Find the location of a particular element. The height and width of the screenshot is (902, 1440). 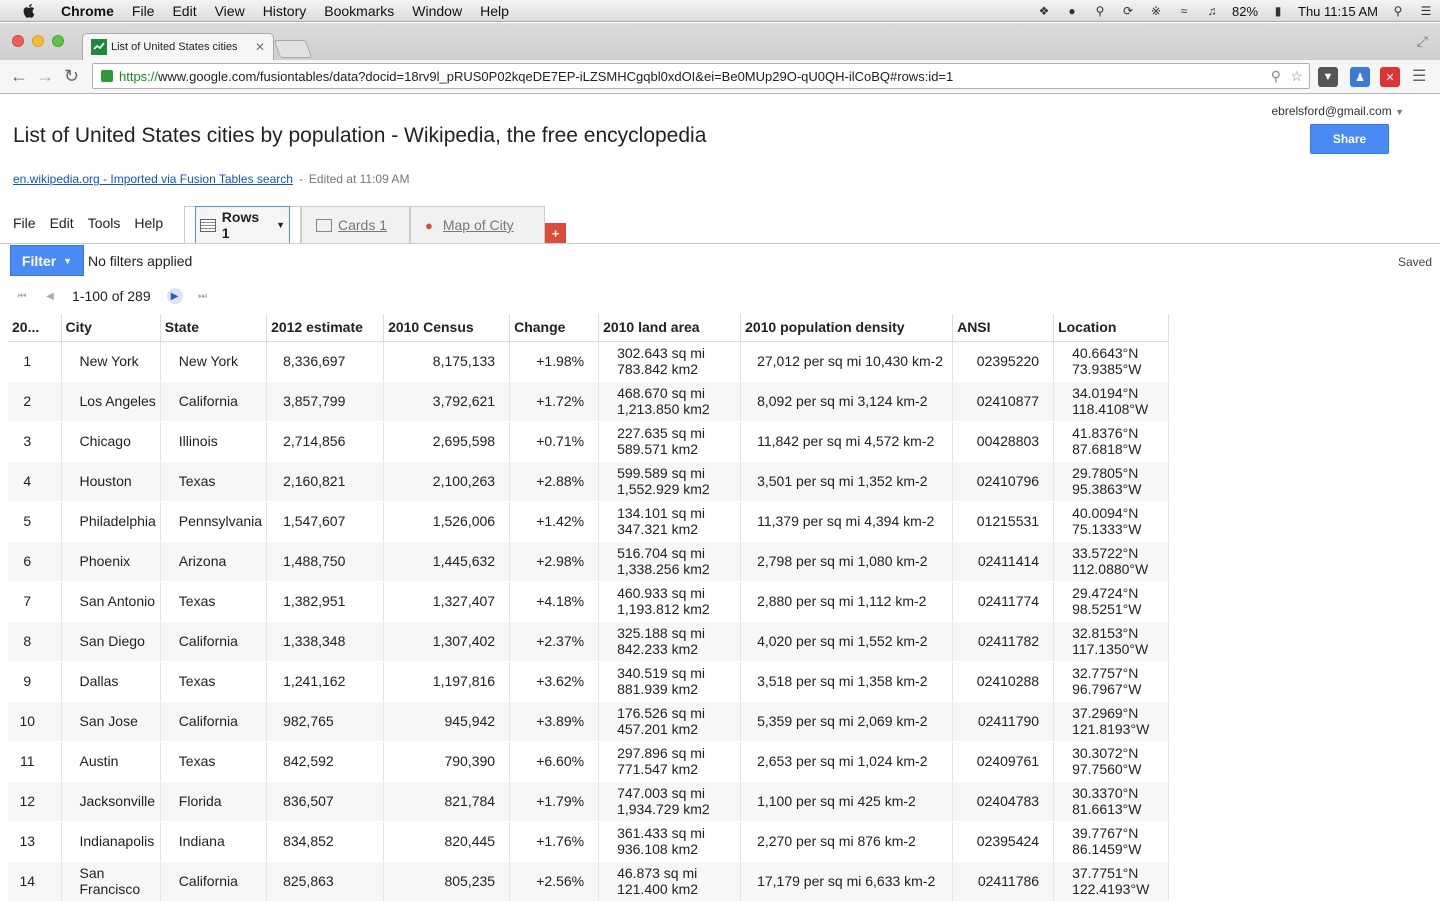

ansi-cell: 02410288 is located at coordinates (1003, 681).